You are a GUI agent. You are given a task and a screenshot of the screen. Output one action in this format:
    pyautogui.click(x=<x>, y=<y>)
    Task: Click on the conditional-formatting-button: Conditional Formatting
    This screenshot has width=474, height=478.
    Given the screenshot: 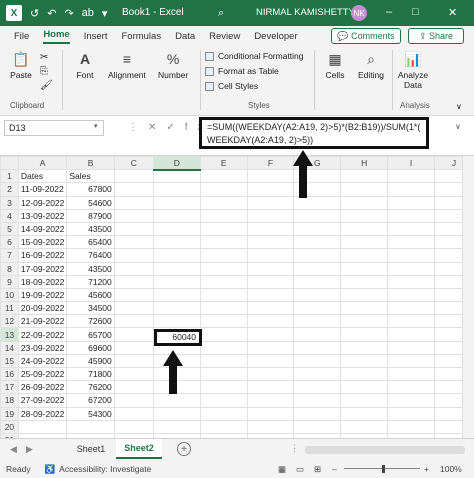 What is the action you would take?
    pyautogui.click(x=254, y=56)
    